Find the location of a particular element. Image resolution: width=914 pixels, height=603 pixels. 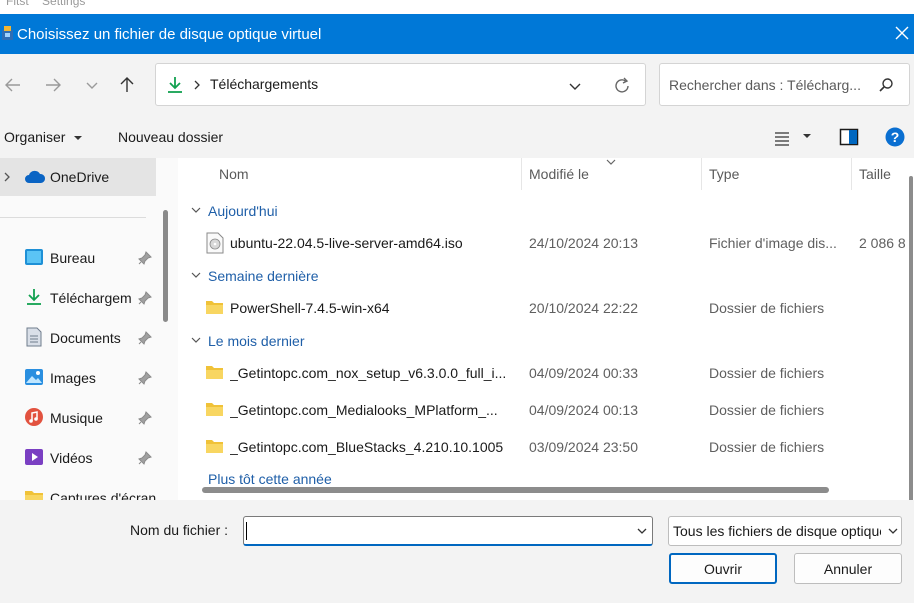

view-list-icon is located at coordinates (782, 138).